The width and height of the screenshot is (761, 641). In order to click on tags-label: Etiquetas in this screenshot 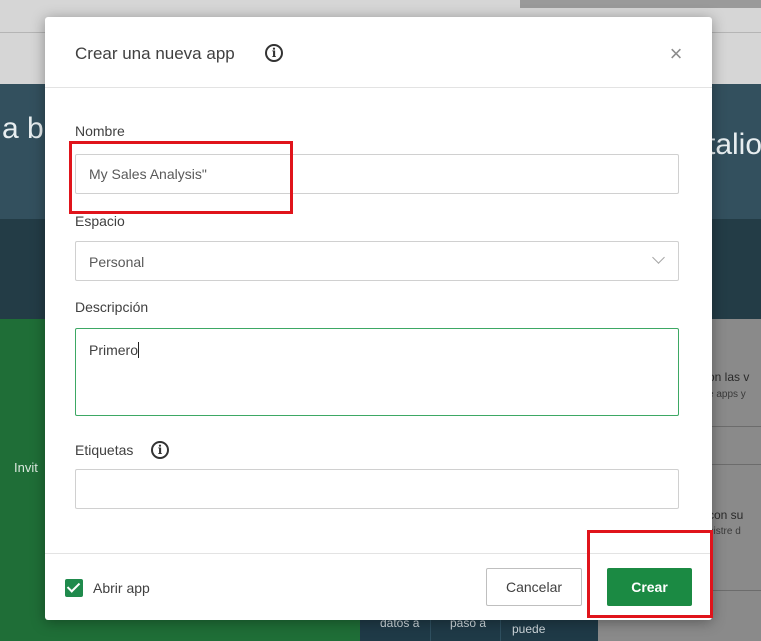, I will do `click(104, 450)`.